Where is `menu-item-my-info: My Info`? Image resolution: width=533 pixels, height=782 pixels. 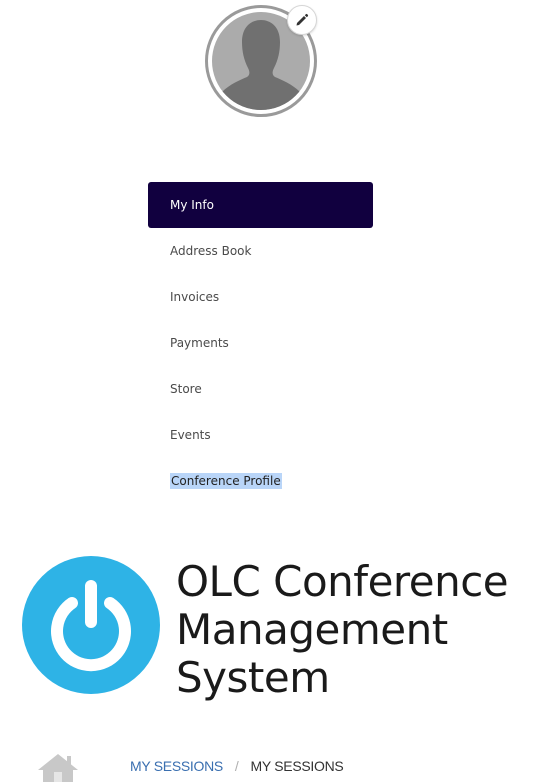
menu-item-my-info: My Info is located at coordinates (260, 205).